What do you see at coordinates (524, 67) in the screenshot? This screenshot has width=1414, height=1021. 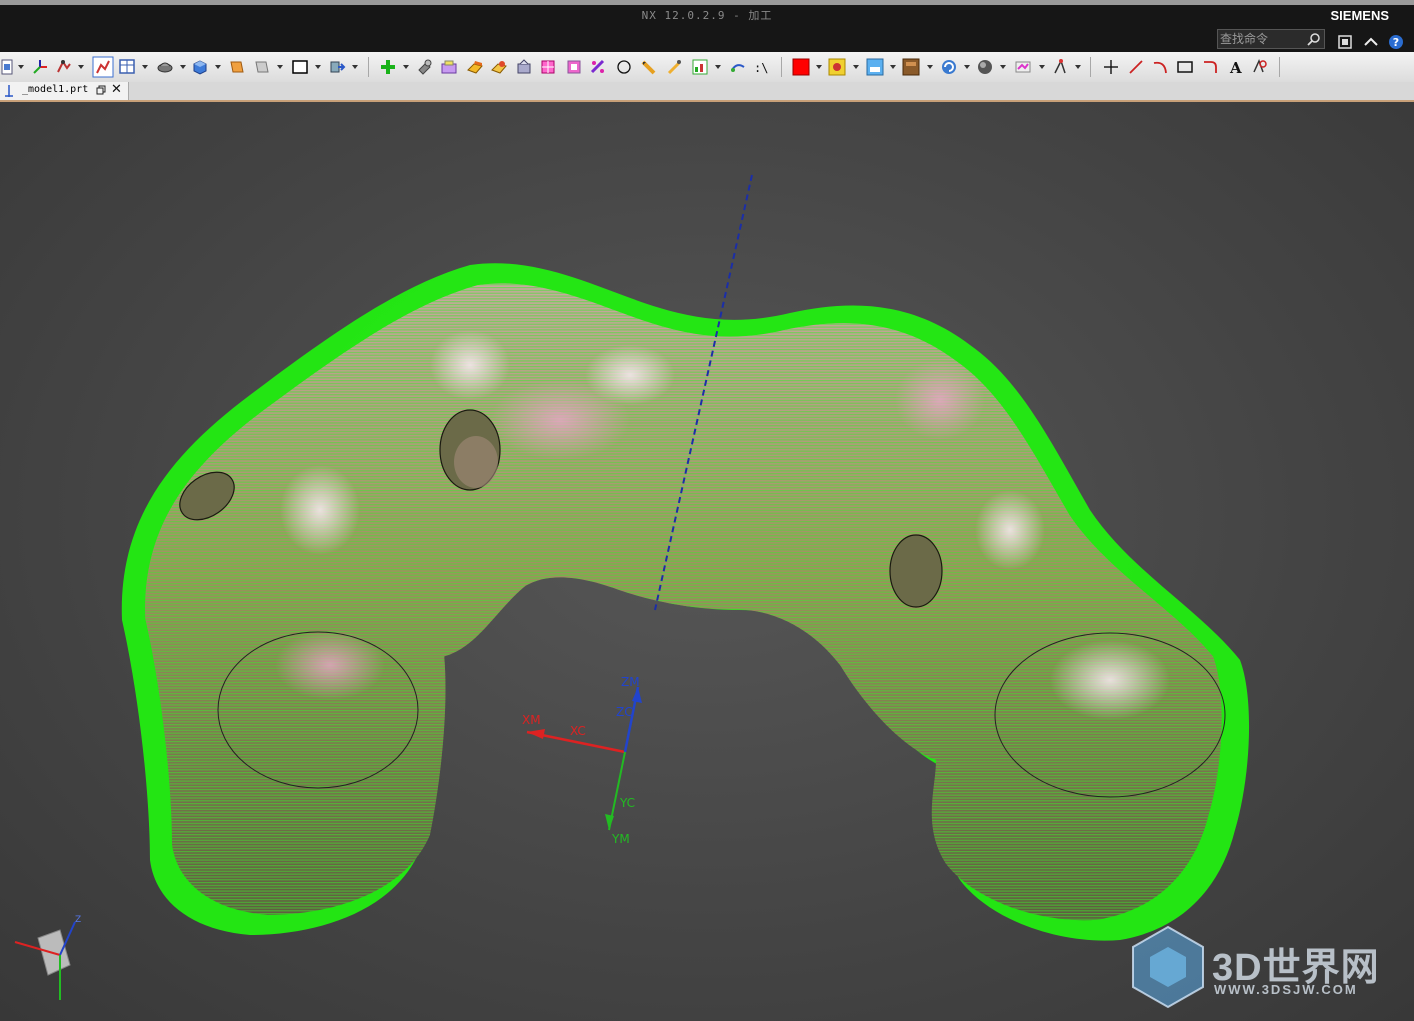 I see `geometry-view-icon` at bounding box center [524, 67].